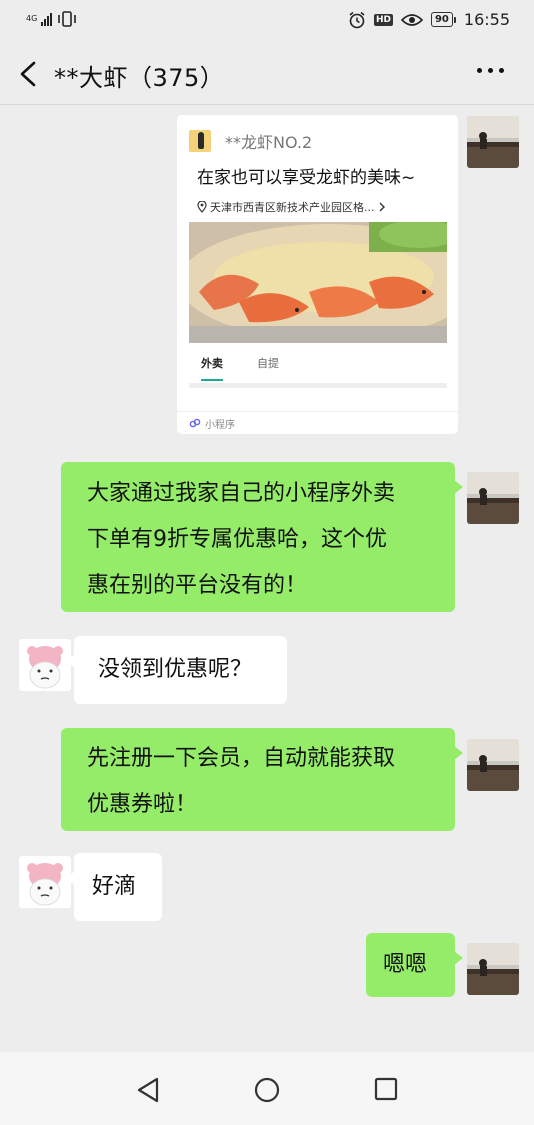 This screenshot has height=1125, width=534. Describe the element at coordinates (200, 141) in the screenshot. I see `mini-program-logo` at that location.